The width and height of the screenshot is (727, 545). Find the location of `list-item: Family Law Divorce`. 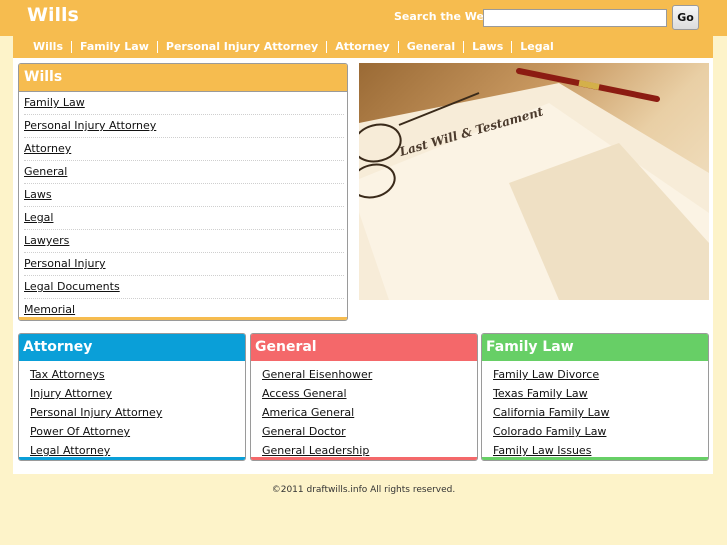

list-item: Family Law Divorce is located at coordinates (600, 374).